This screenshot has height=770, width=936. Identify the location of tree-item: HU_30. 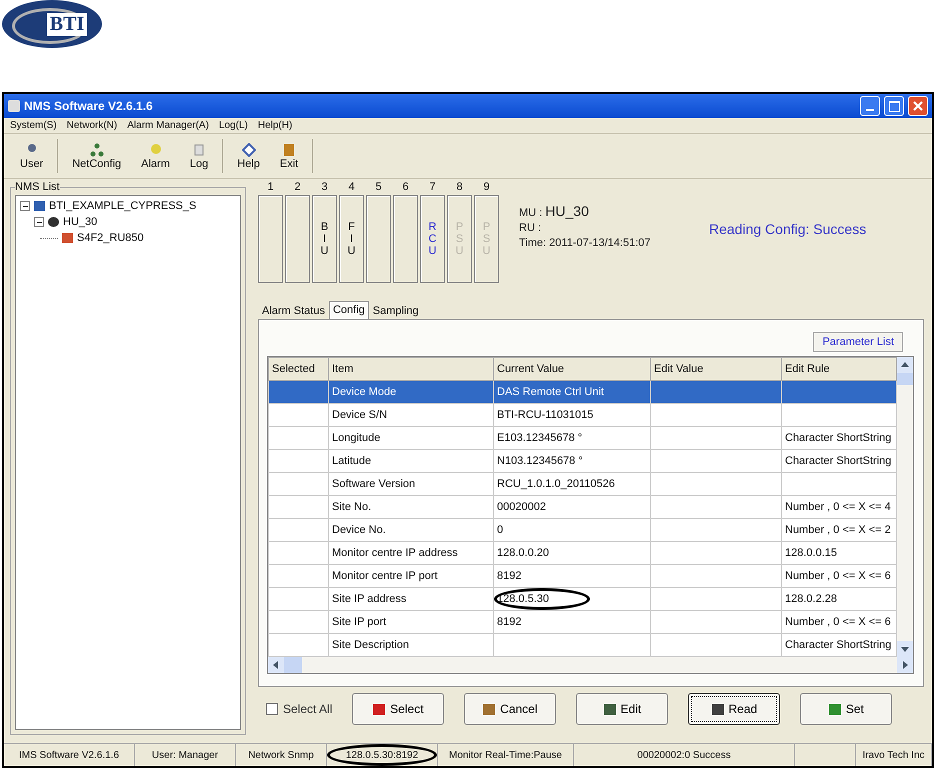
(80, 222).